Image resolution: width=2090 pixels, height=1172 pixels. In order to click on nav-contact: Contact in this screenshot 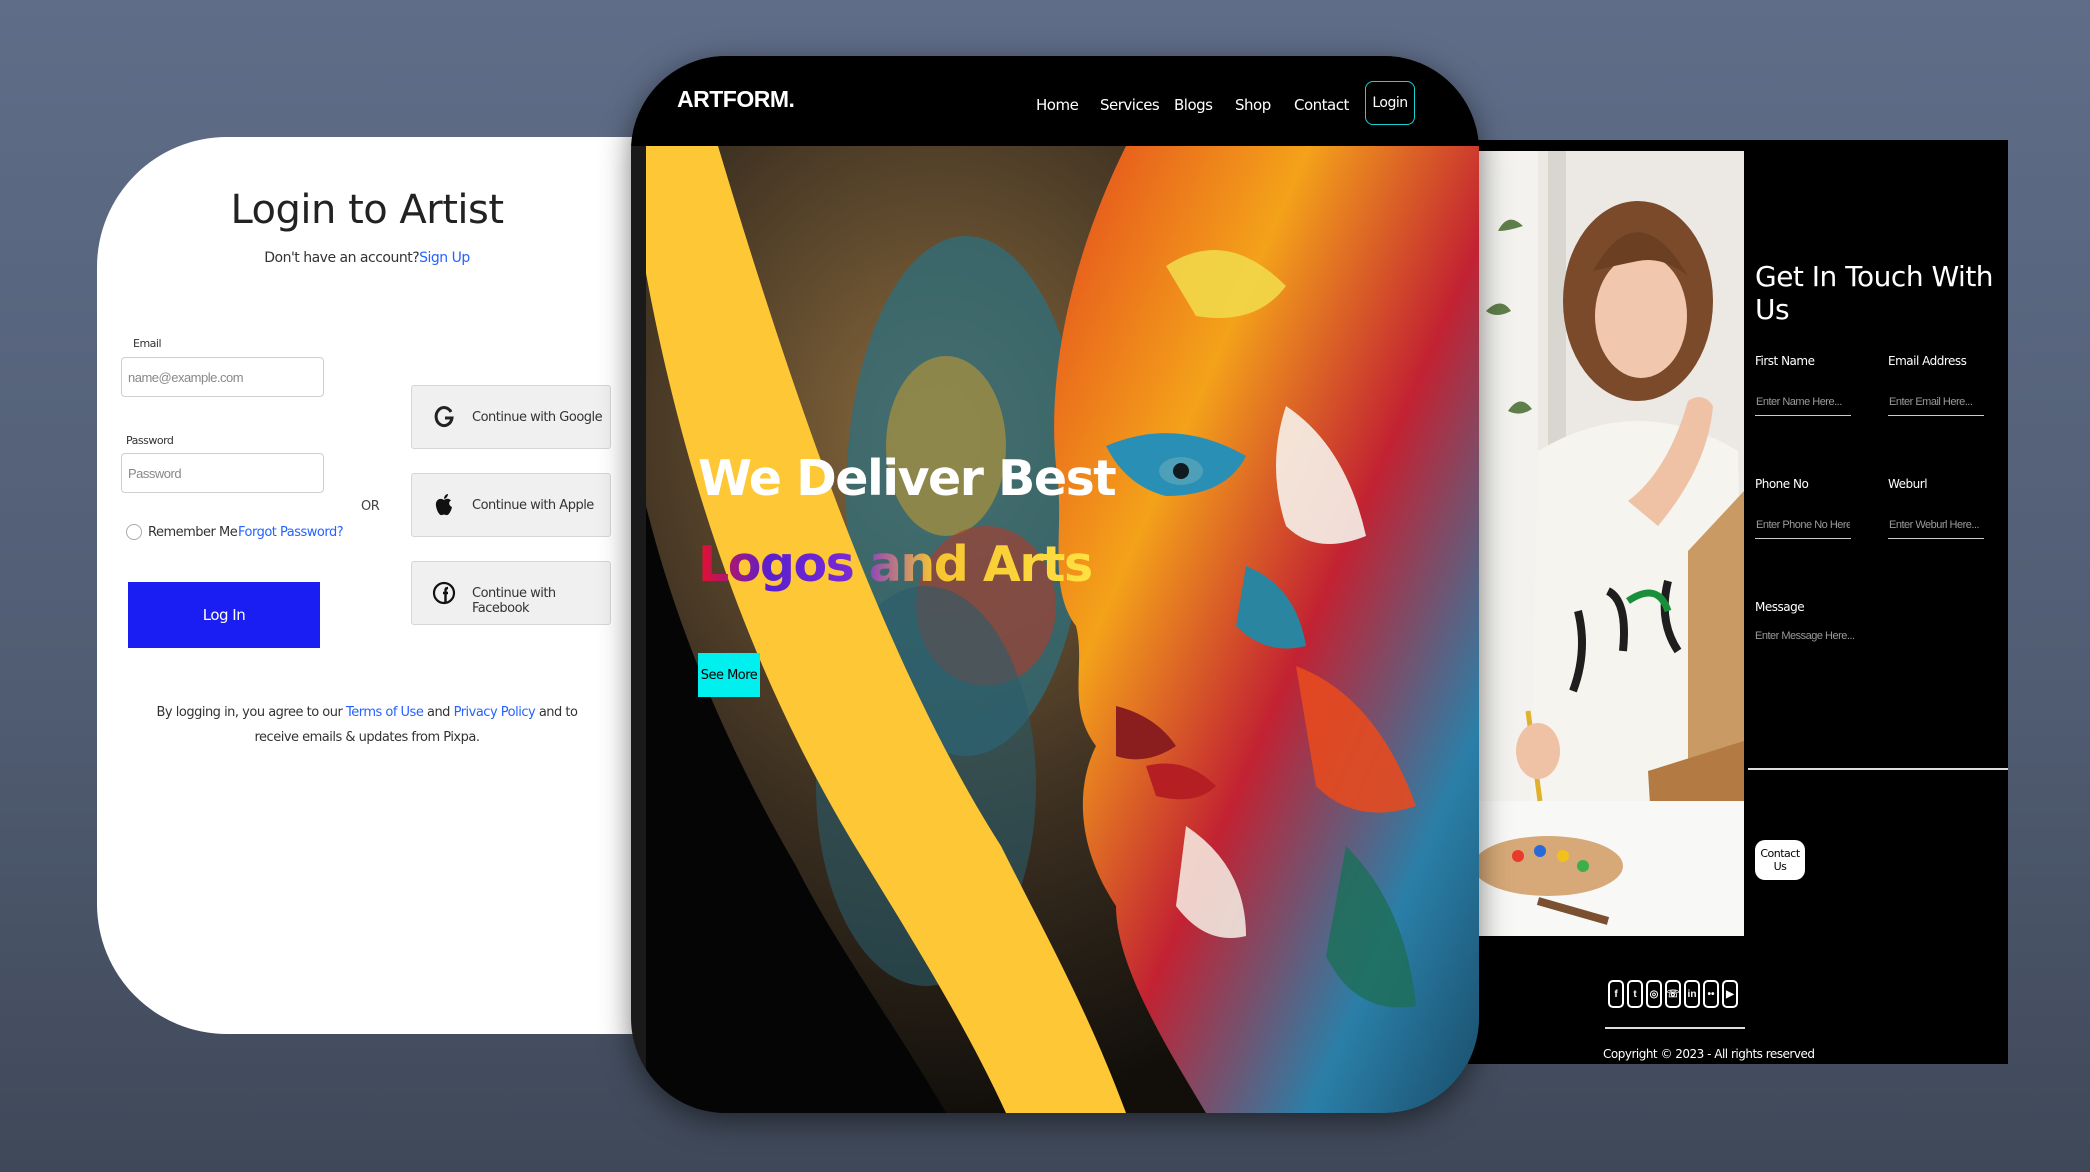, I will do `click(1321, 105)`.